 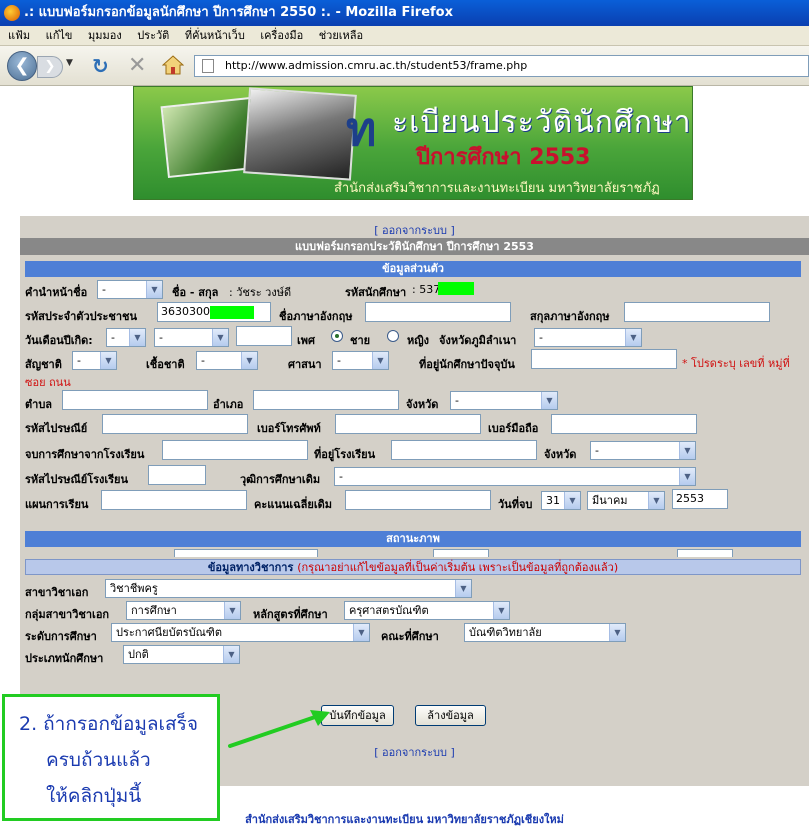 What do you see at coordinates (153, 36) in the screenshot?
I see `menu-history: ประวัติ` at bounding box center [153, 36].